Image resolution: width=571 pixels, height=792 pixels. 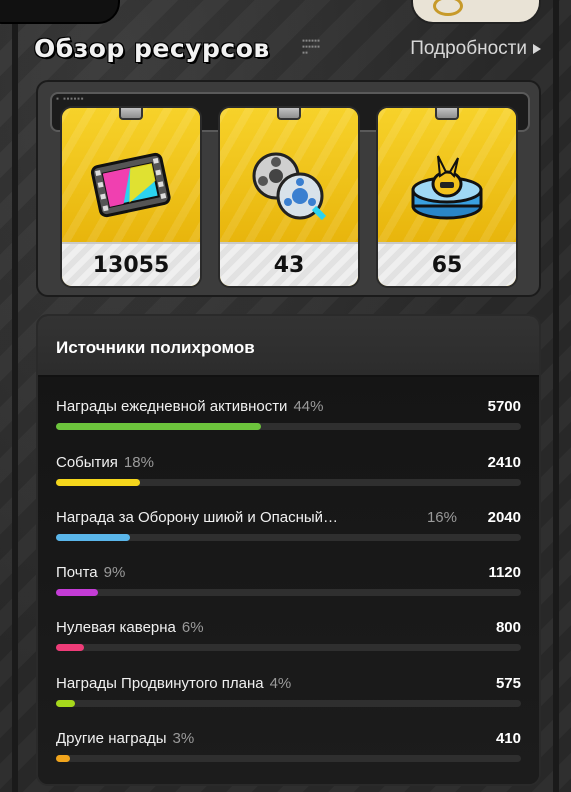 I want to click on resource-value: 43, so click(x=289, y=264).